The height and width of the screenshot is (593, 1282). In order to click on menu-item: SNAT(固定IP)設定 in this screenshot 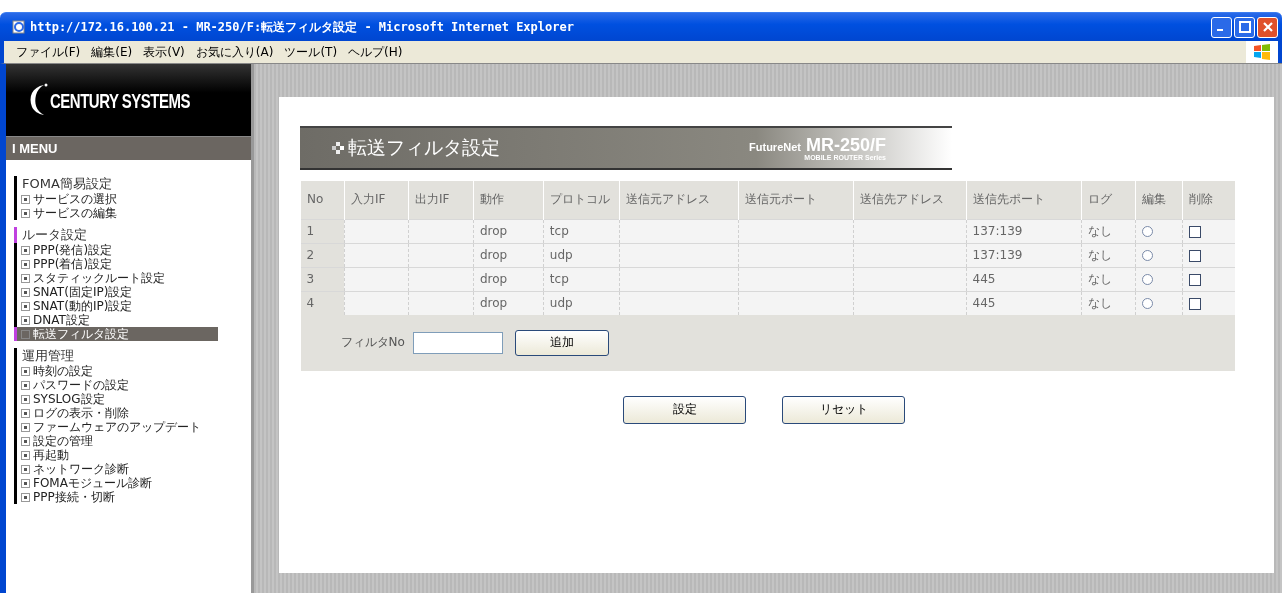, I will do `click(116, 292)`.